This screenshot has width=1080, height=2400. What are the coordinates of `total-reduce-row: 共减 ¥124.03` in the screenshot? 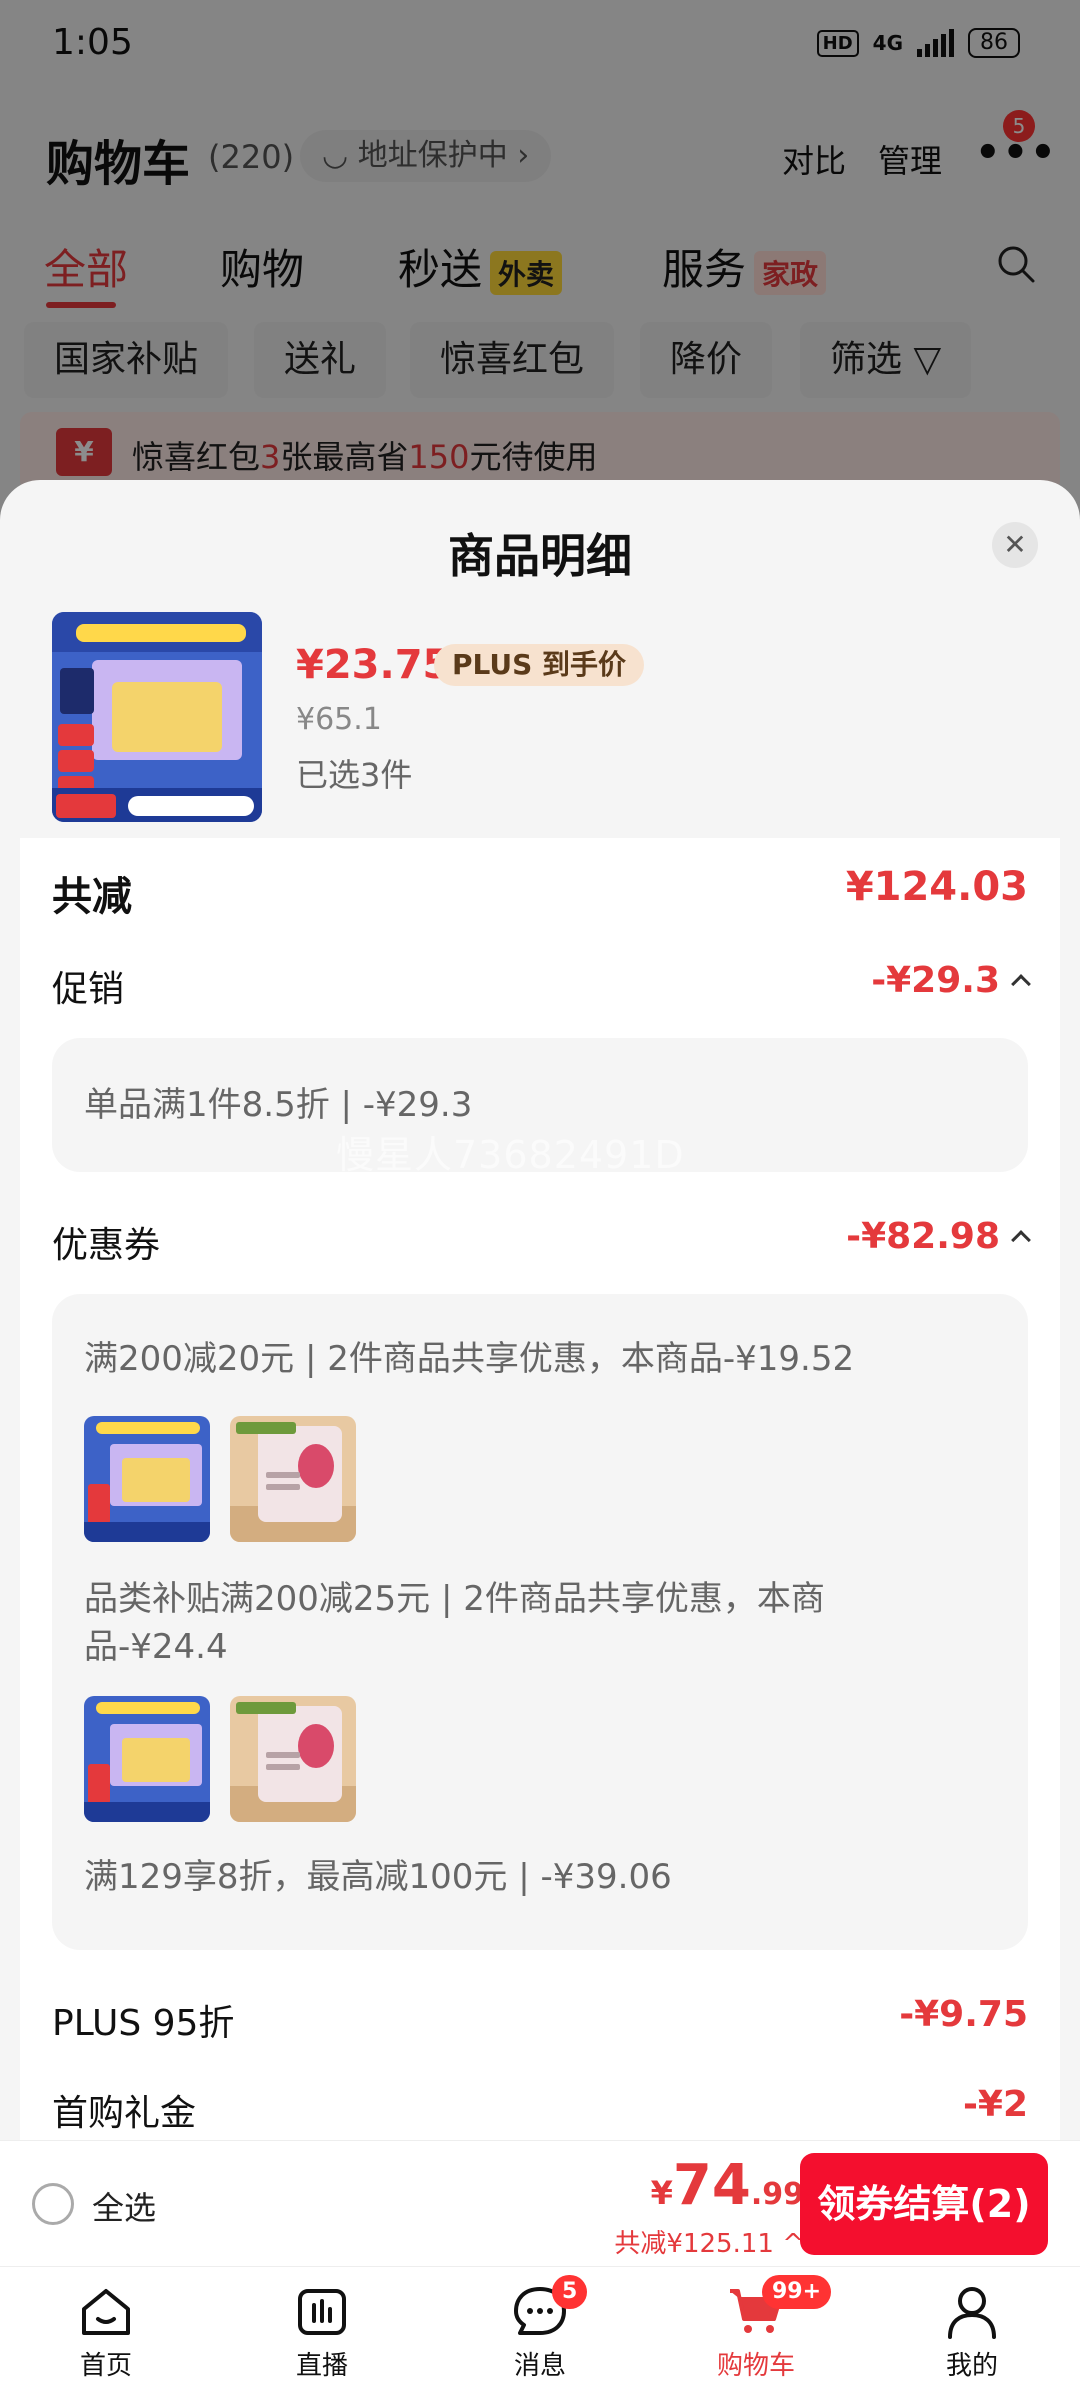 It's located at (540, 892).